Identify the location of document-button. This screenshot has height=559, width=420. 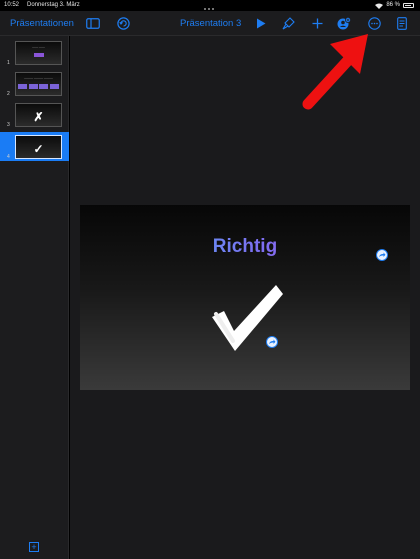
(402, 23).